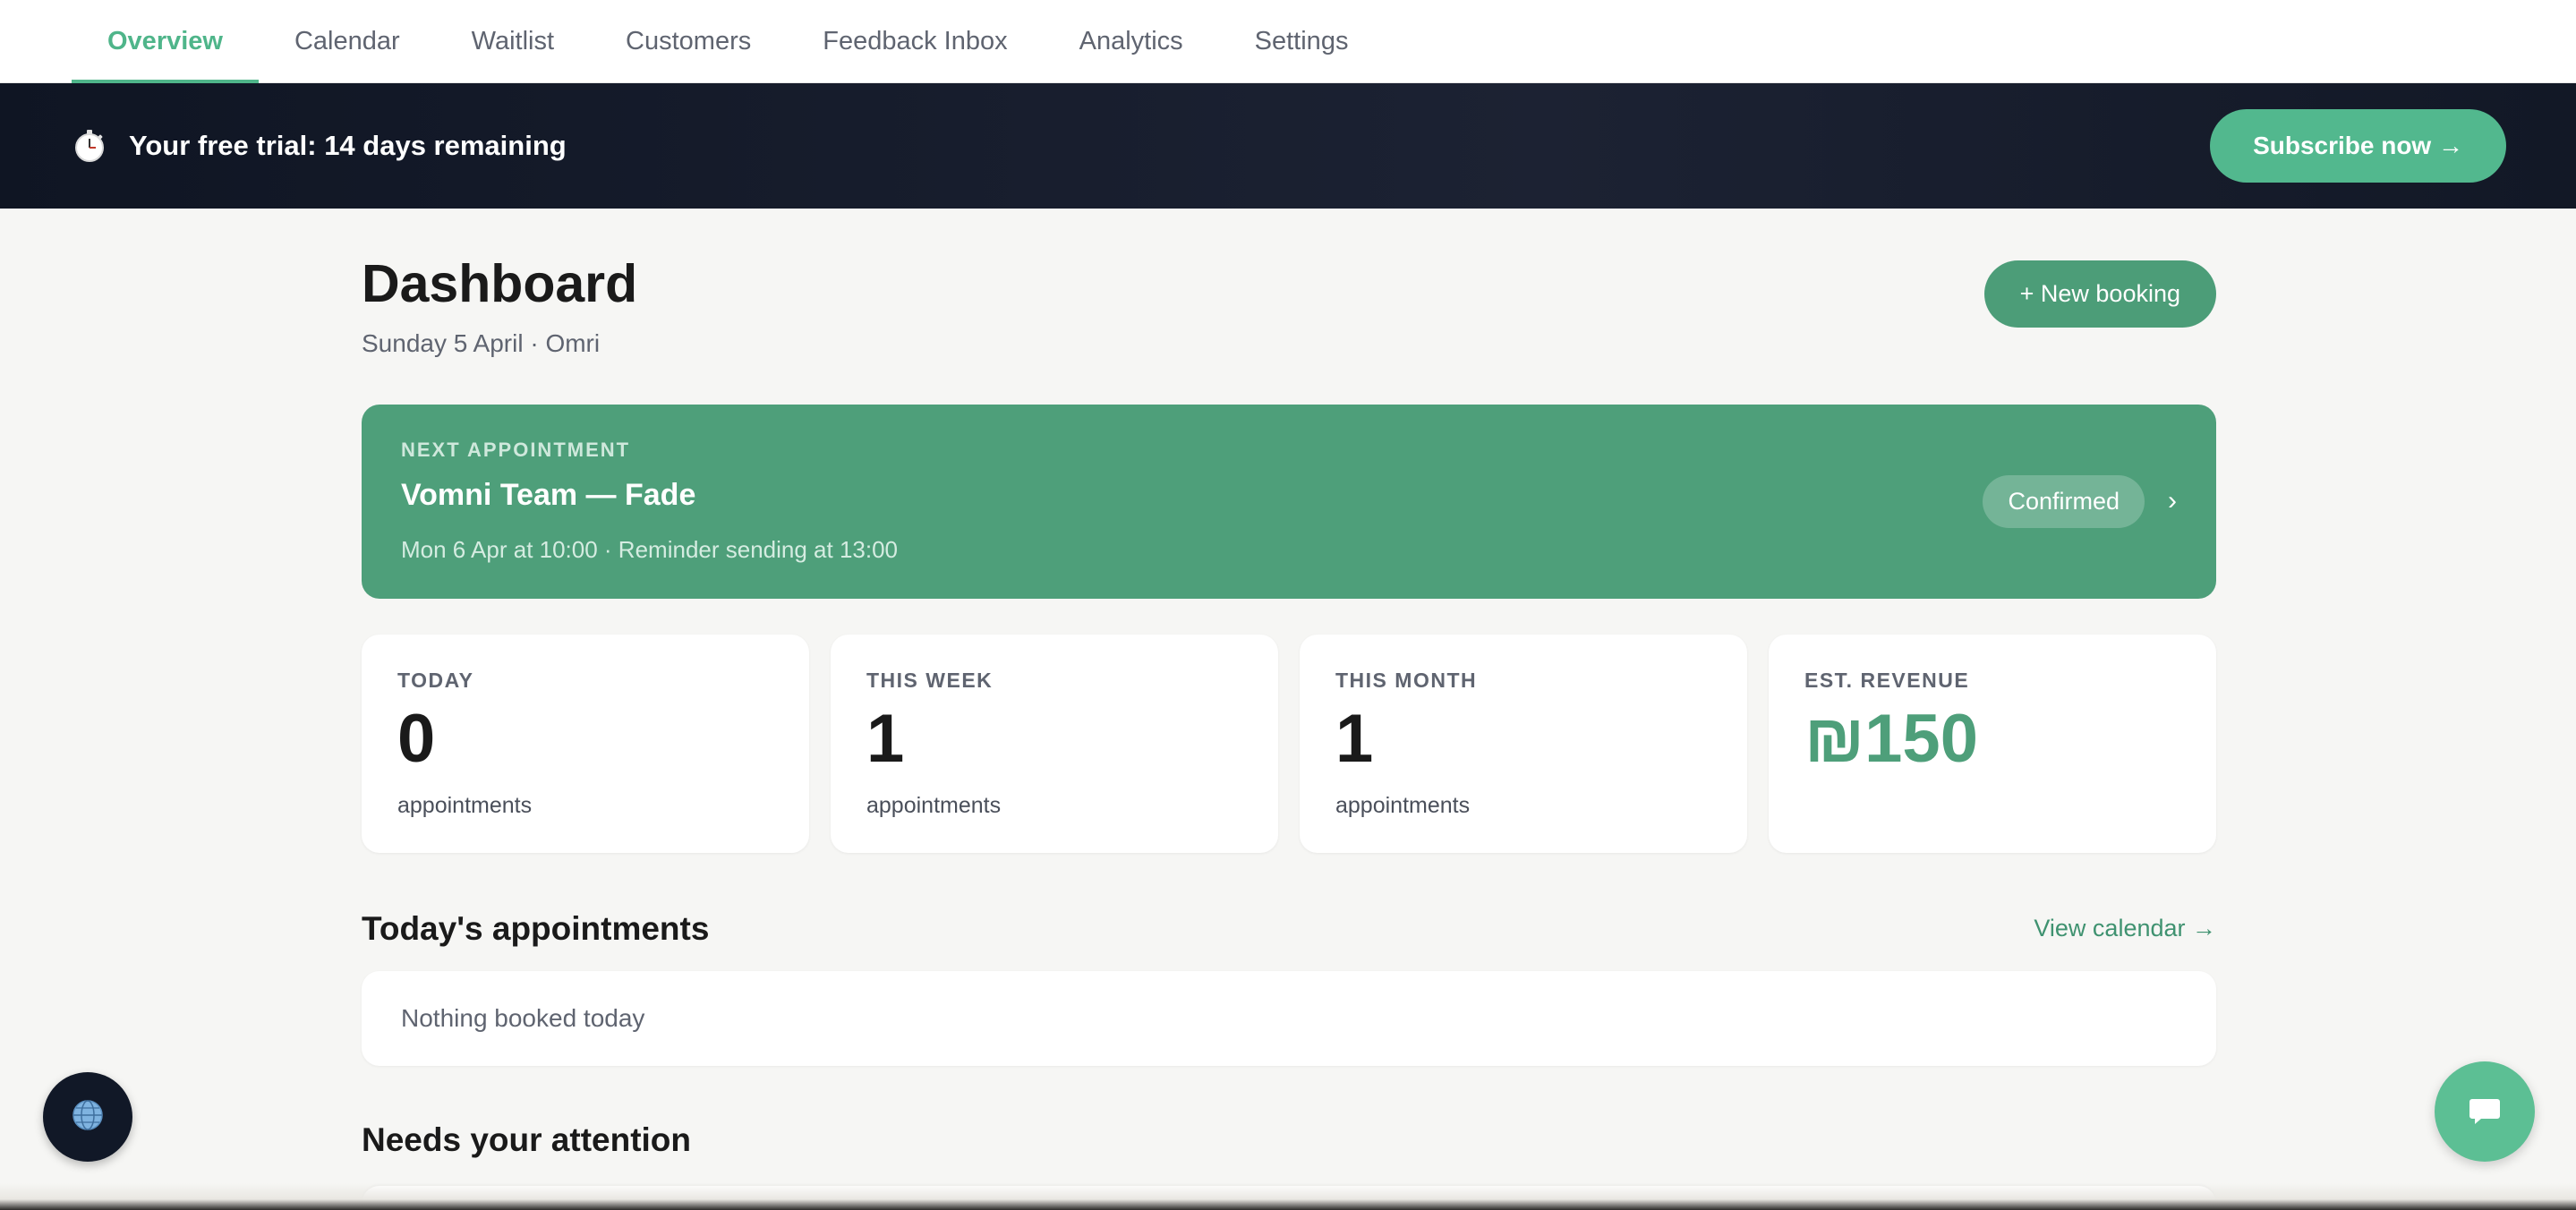 Image resolution: width=2576 pixels, height=1210 pixels. I want to click on subscribe-button: Subscribe now →, so click(2358, 146).